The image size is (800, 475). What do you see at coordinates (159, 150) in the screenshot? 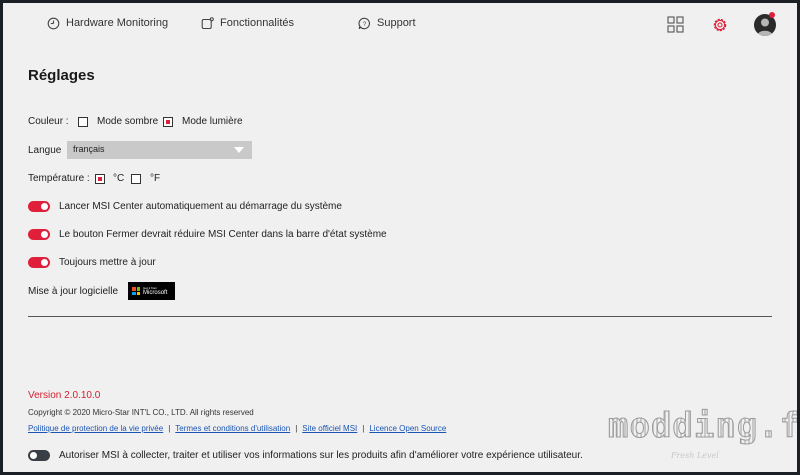
I see `language-select: français` at bounding box center [159, 150].